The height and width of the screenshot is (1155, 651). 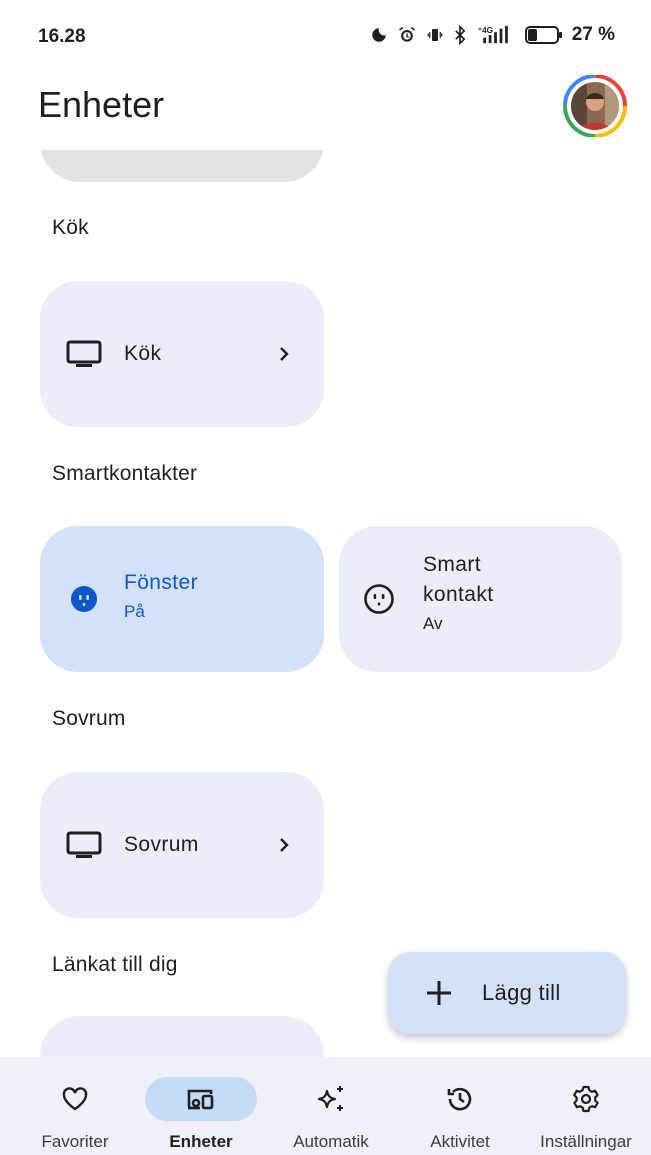 What do you see at coordinates (379, 599) in the screenshot?
I see `outlet-off-icon` at bounding box center [379, 599].